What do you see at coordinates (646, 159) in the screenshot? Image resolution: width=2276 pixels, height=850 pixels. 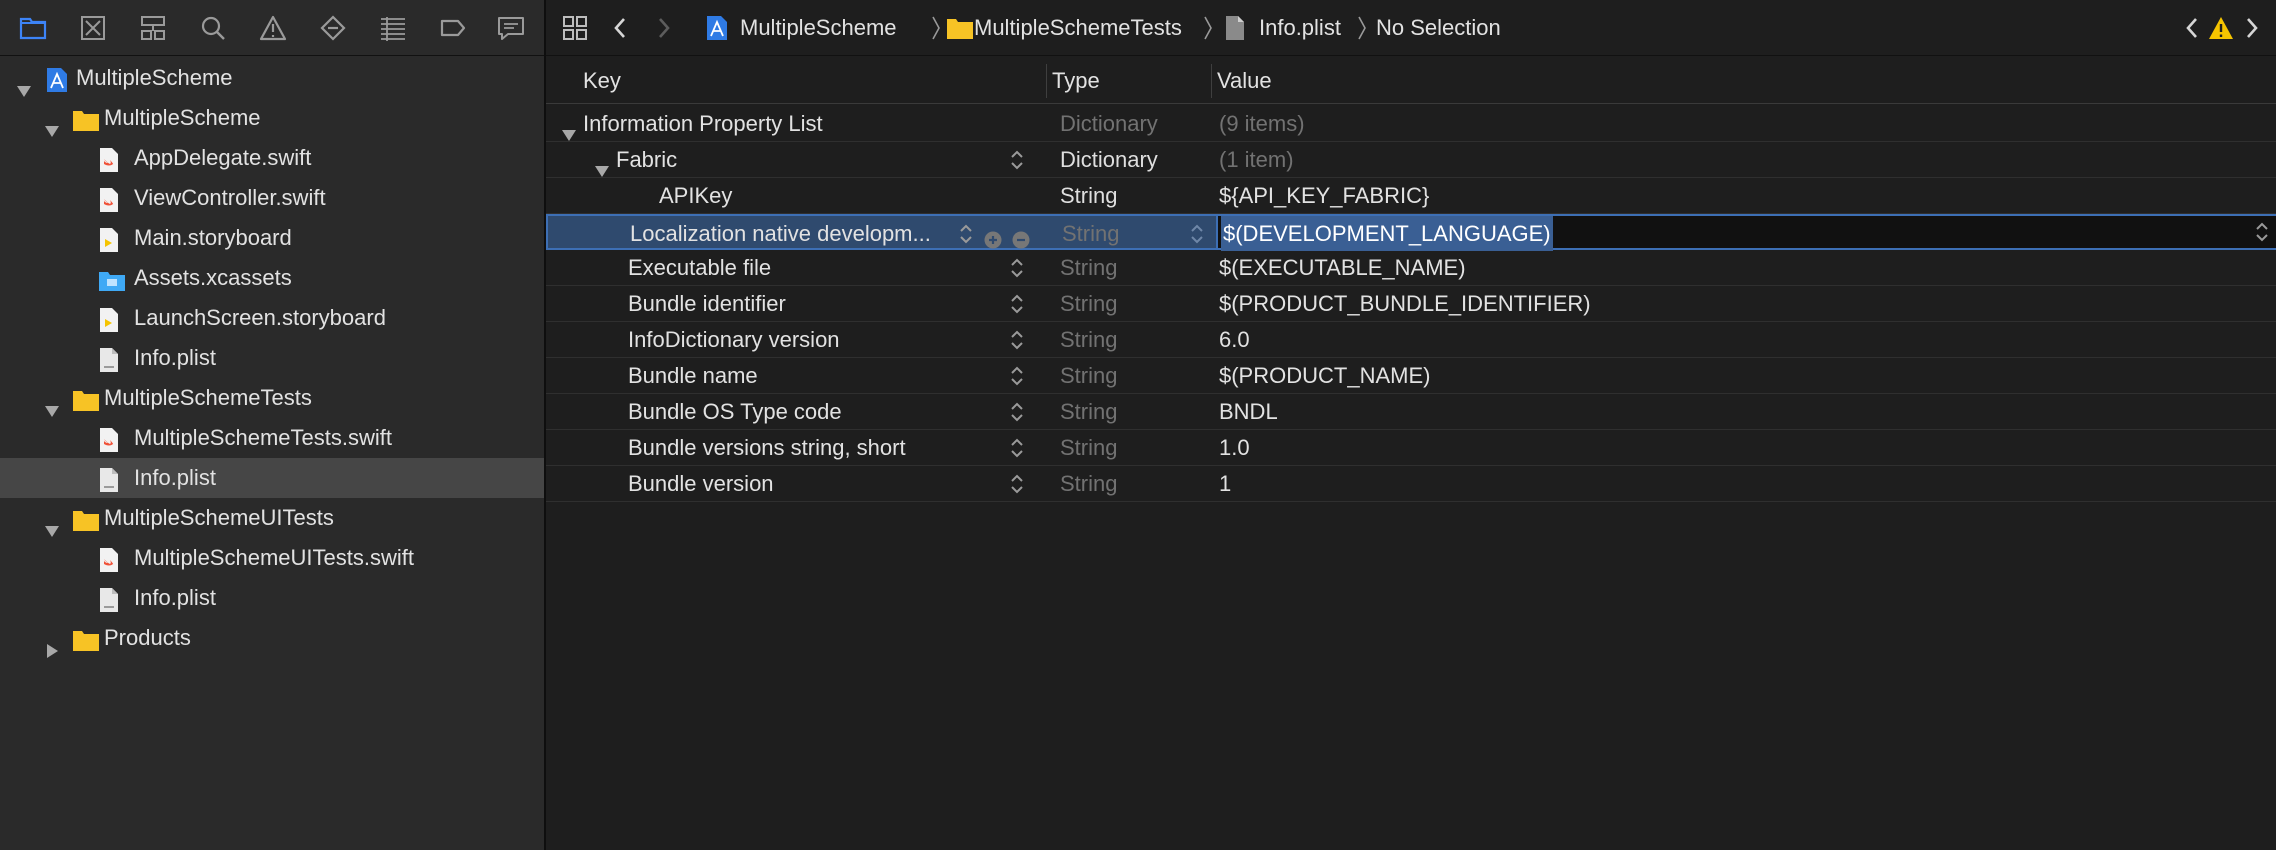 I see `plist-key: Fabric` at bounding box center [646, 159].